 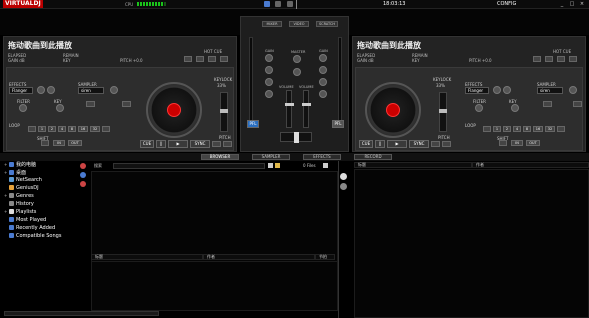 What do you see at coordinates (306, 109) in the screenshot?
I see `volume-fader-right` at bounding box center [306, 109].